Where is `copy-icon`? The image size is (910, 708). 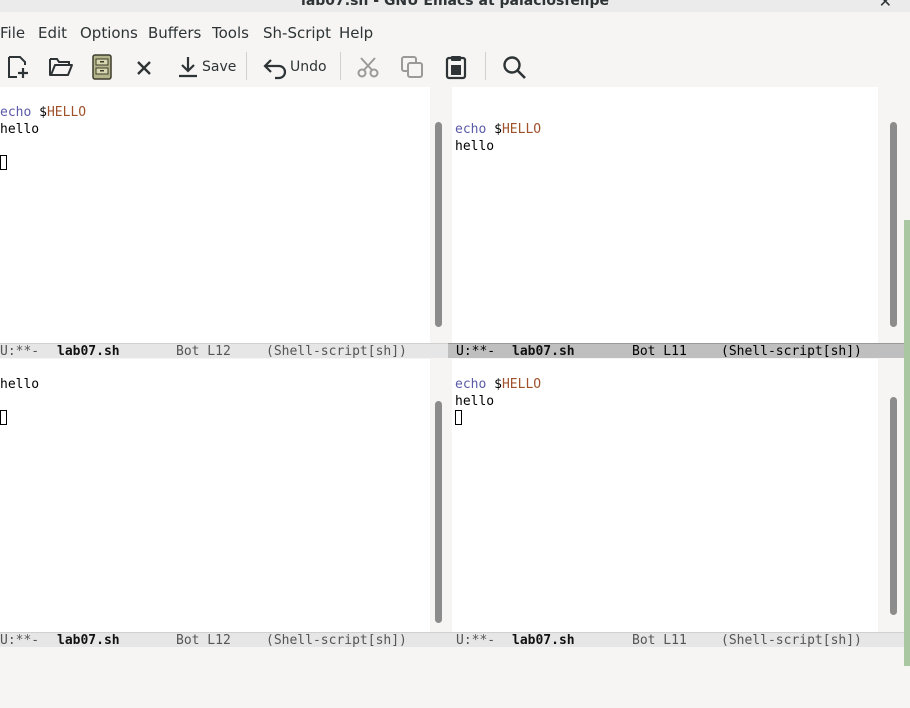
copy-icon is located at coordinates (412, 67).